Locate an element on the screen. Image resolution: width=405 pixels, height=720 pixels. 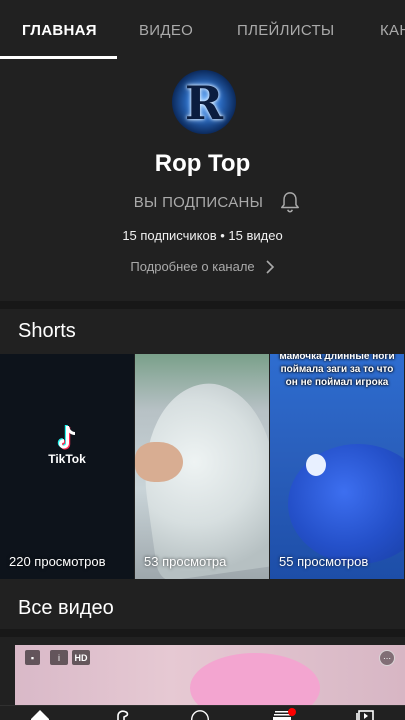
bottom-navigation is located at coordinates (202, 712).